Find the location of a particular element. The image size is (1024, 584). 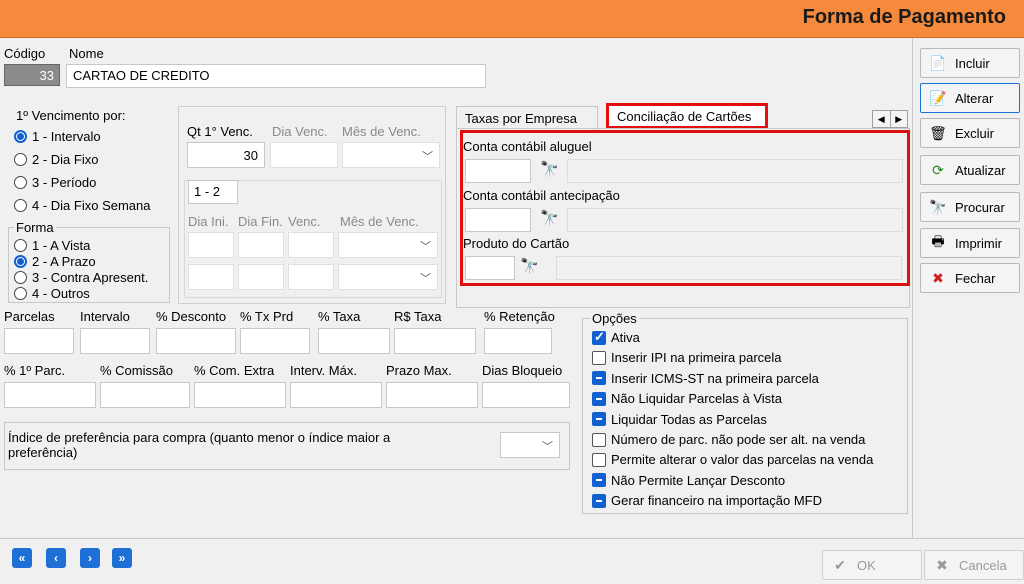

vencimento-option-4: 4 - Dia Fixo Semana is located at coordinates (82, 205).